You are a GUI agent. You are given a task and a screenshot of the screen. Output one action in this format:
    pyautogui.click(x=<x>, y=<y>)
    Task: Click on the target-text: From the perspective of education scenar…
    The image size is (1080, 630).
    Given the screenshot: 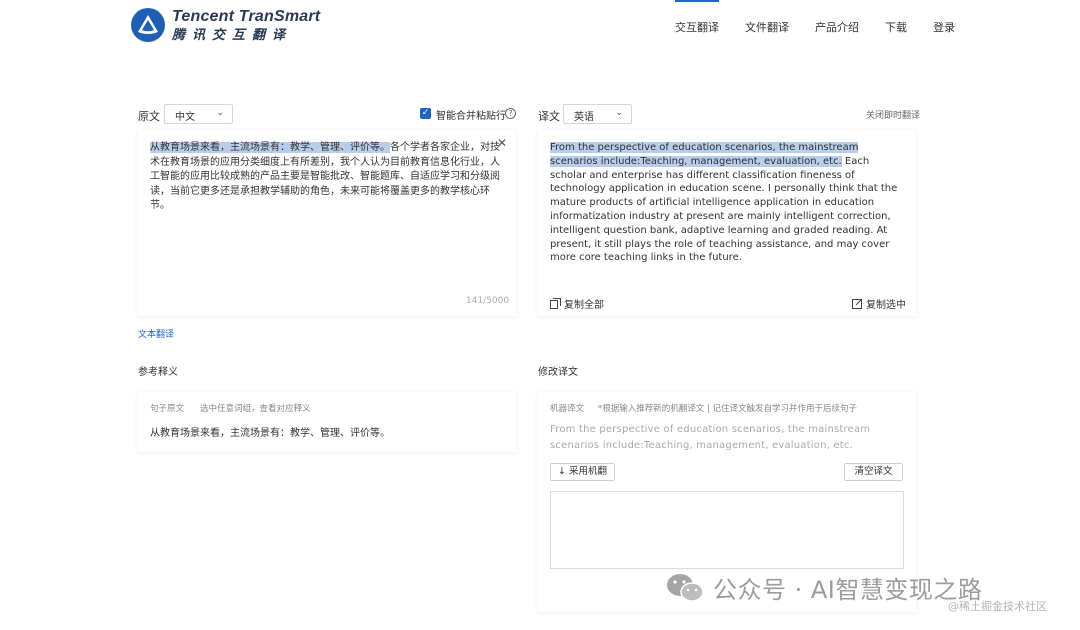 What is the action you would take?
    pyautogui.click(x=729, y=203)
    